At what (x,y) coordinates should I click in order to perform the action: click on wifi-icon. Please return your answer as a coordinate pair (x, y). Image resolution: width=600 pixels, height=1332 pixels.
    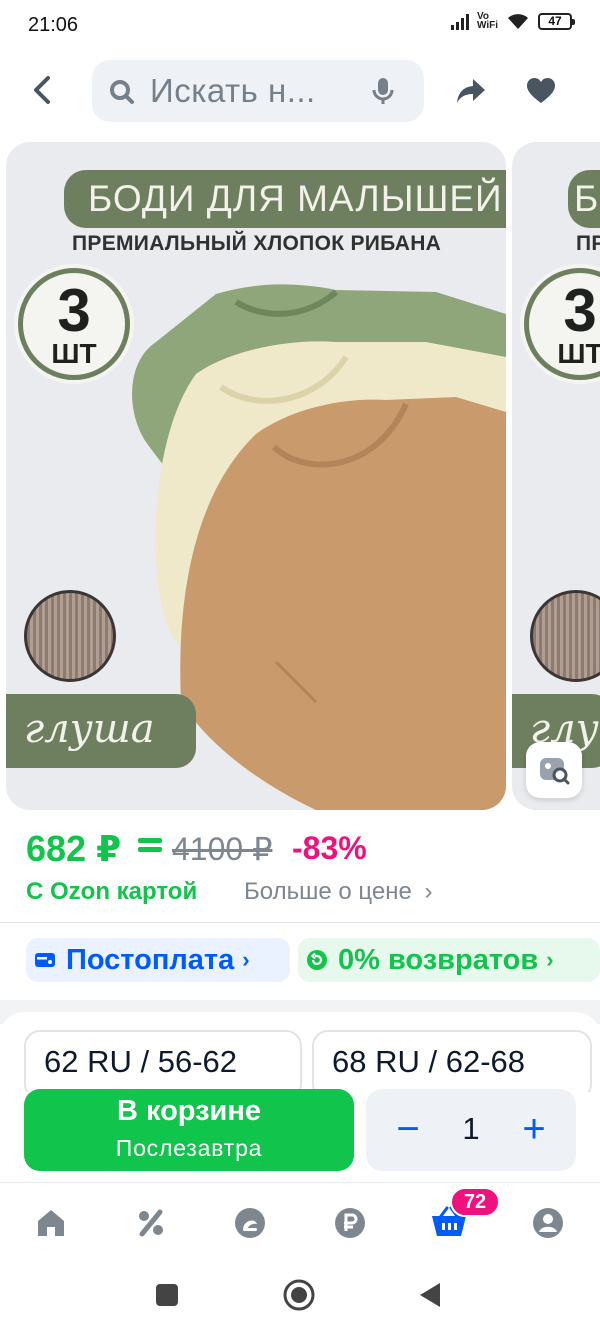
    Looking at the image, I should click on (518, 21).